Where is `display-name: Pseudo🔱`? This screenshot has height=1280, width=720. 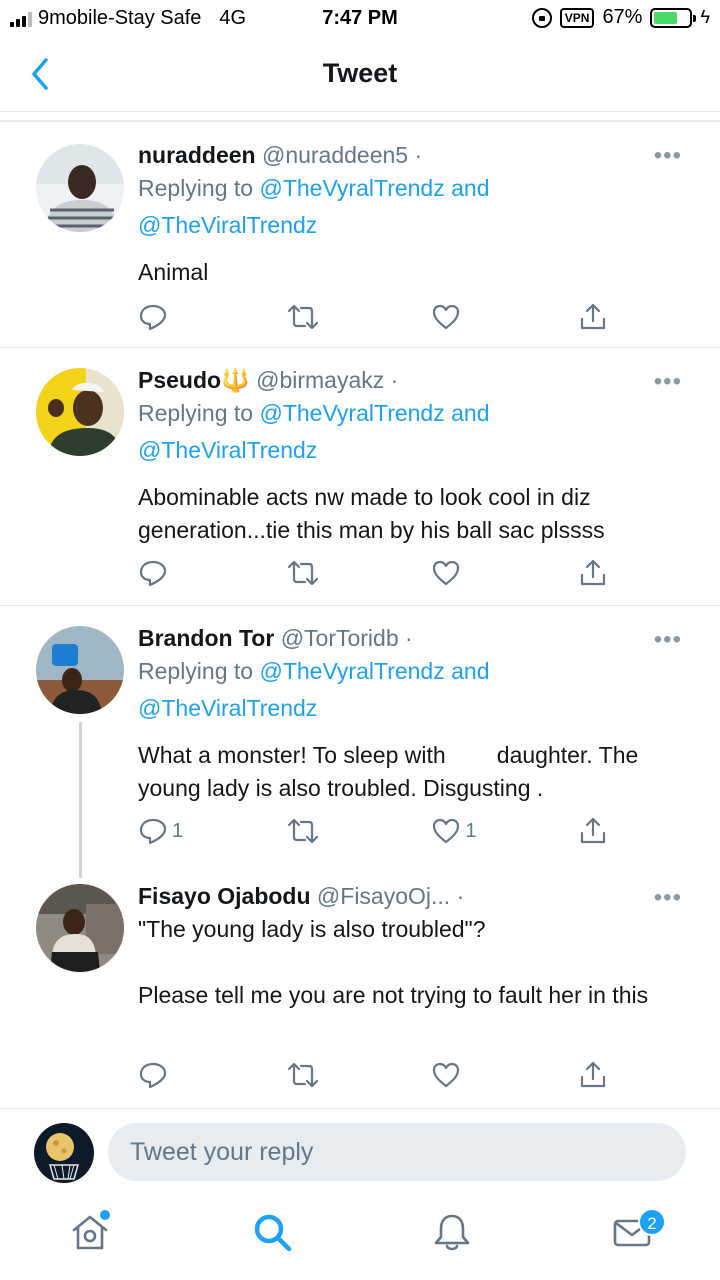 display-name: Pseudo🔱 is located at coordinates (194, 380).